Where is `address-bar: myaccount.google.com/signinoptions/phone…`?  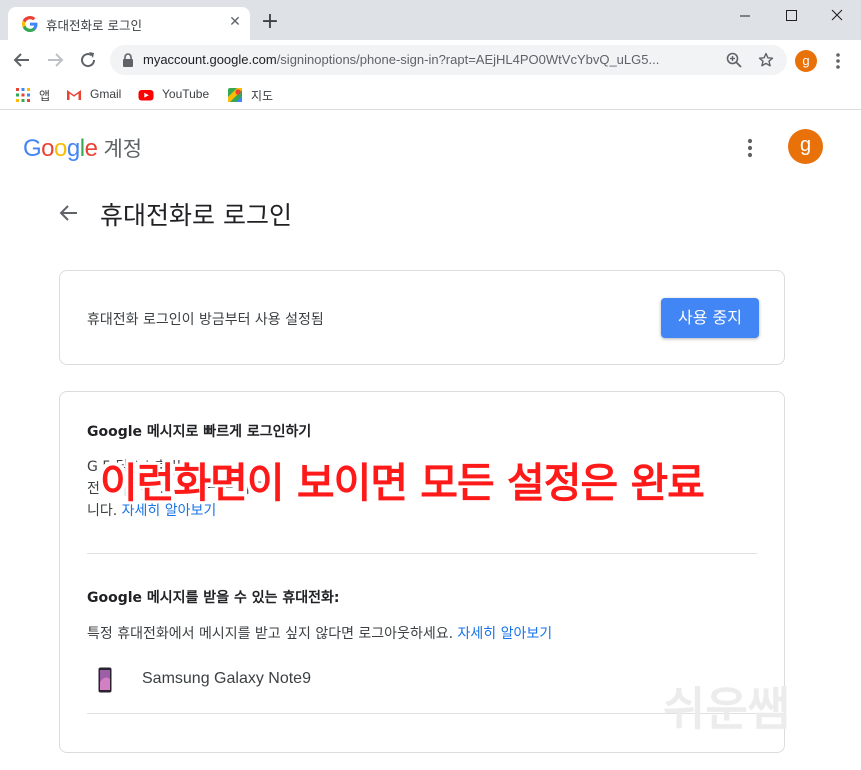 address-bar: myaccount.google.com/signinoptions/phone… is located at coordinates (448, 60).